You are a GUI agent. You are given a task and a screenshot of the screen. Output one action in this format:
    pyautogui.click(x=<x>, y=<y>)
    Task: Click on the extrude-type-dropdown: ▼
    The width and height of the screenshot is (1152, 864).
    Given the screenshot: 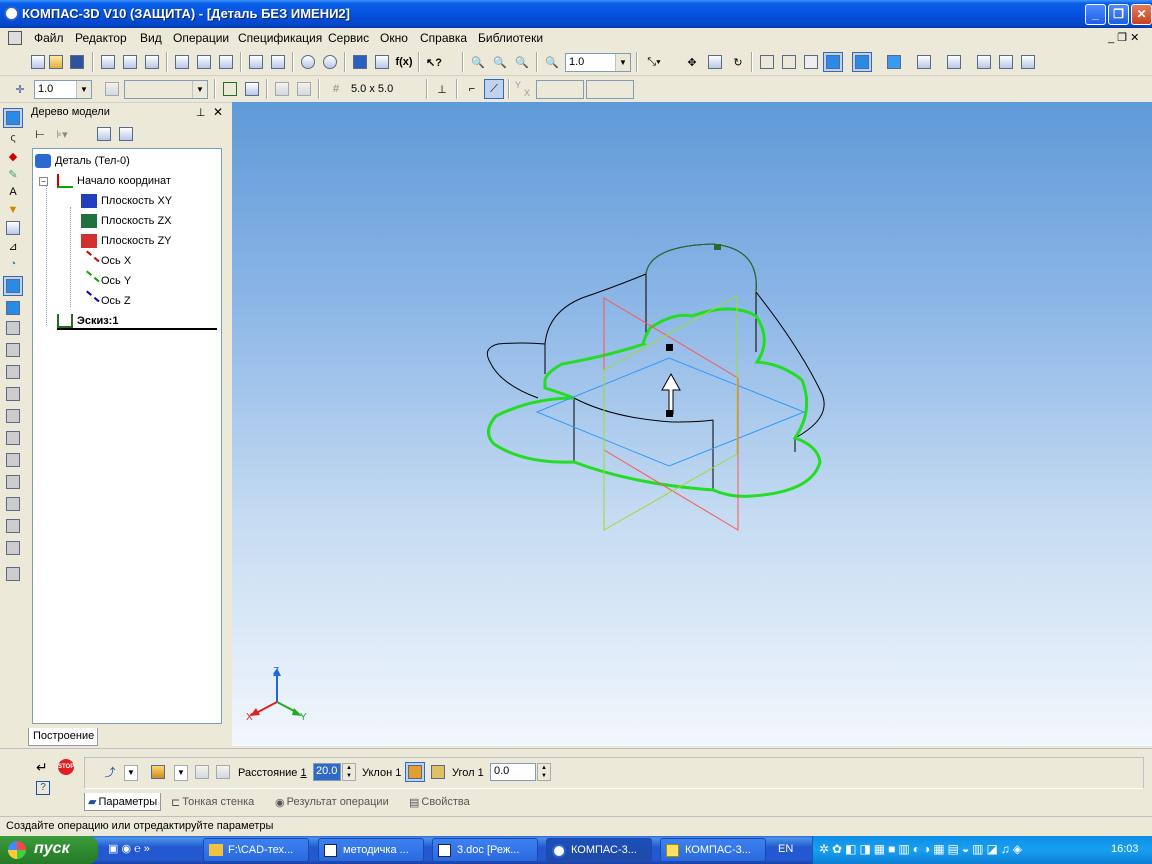 What is the action you would take?
    pyautogui.click(x=181, y=773)
    